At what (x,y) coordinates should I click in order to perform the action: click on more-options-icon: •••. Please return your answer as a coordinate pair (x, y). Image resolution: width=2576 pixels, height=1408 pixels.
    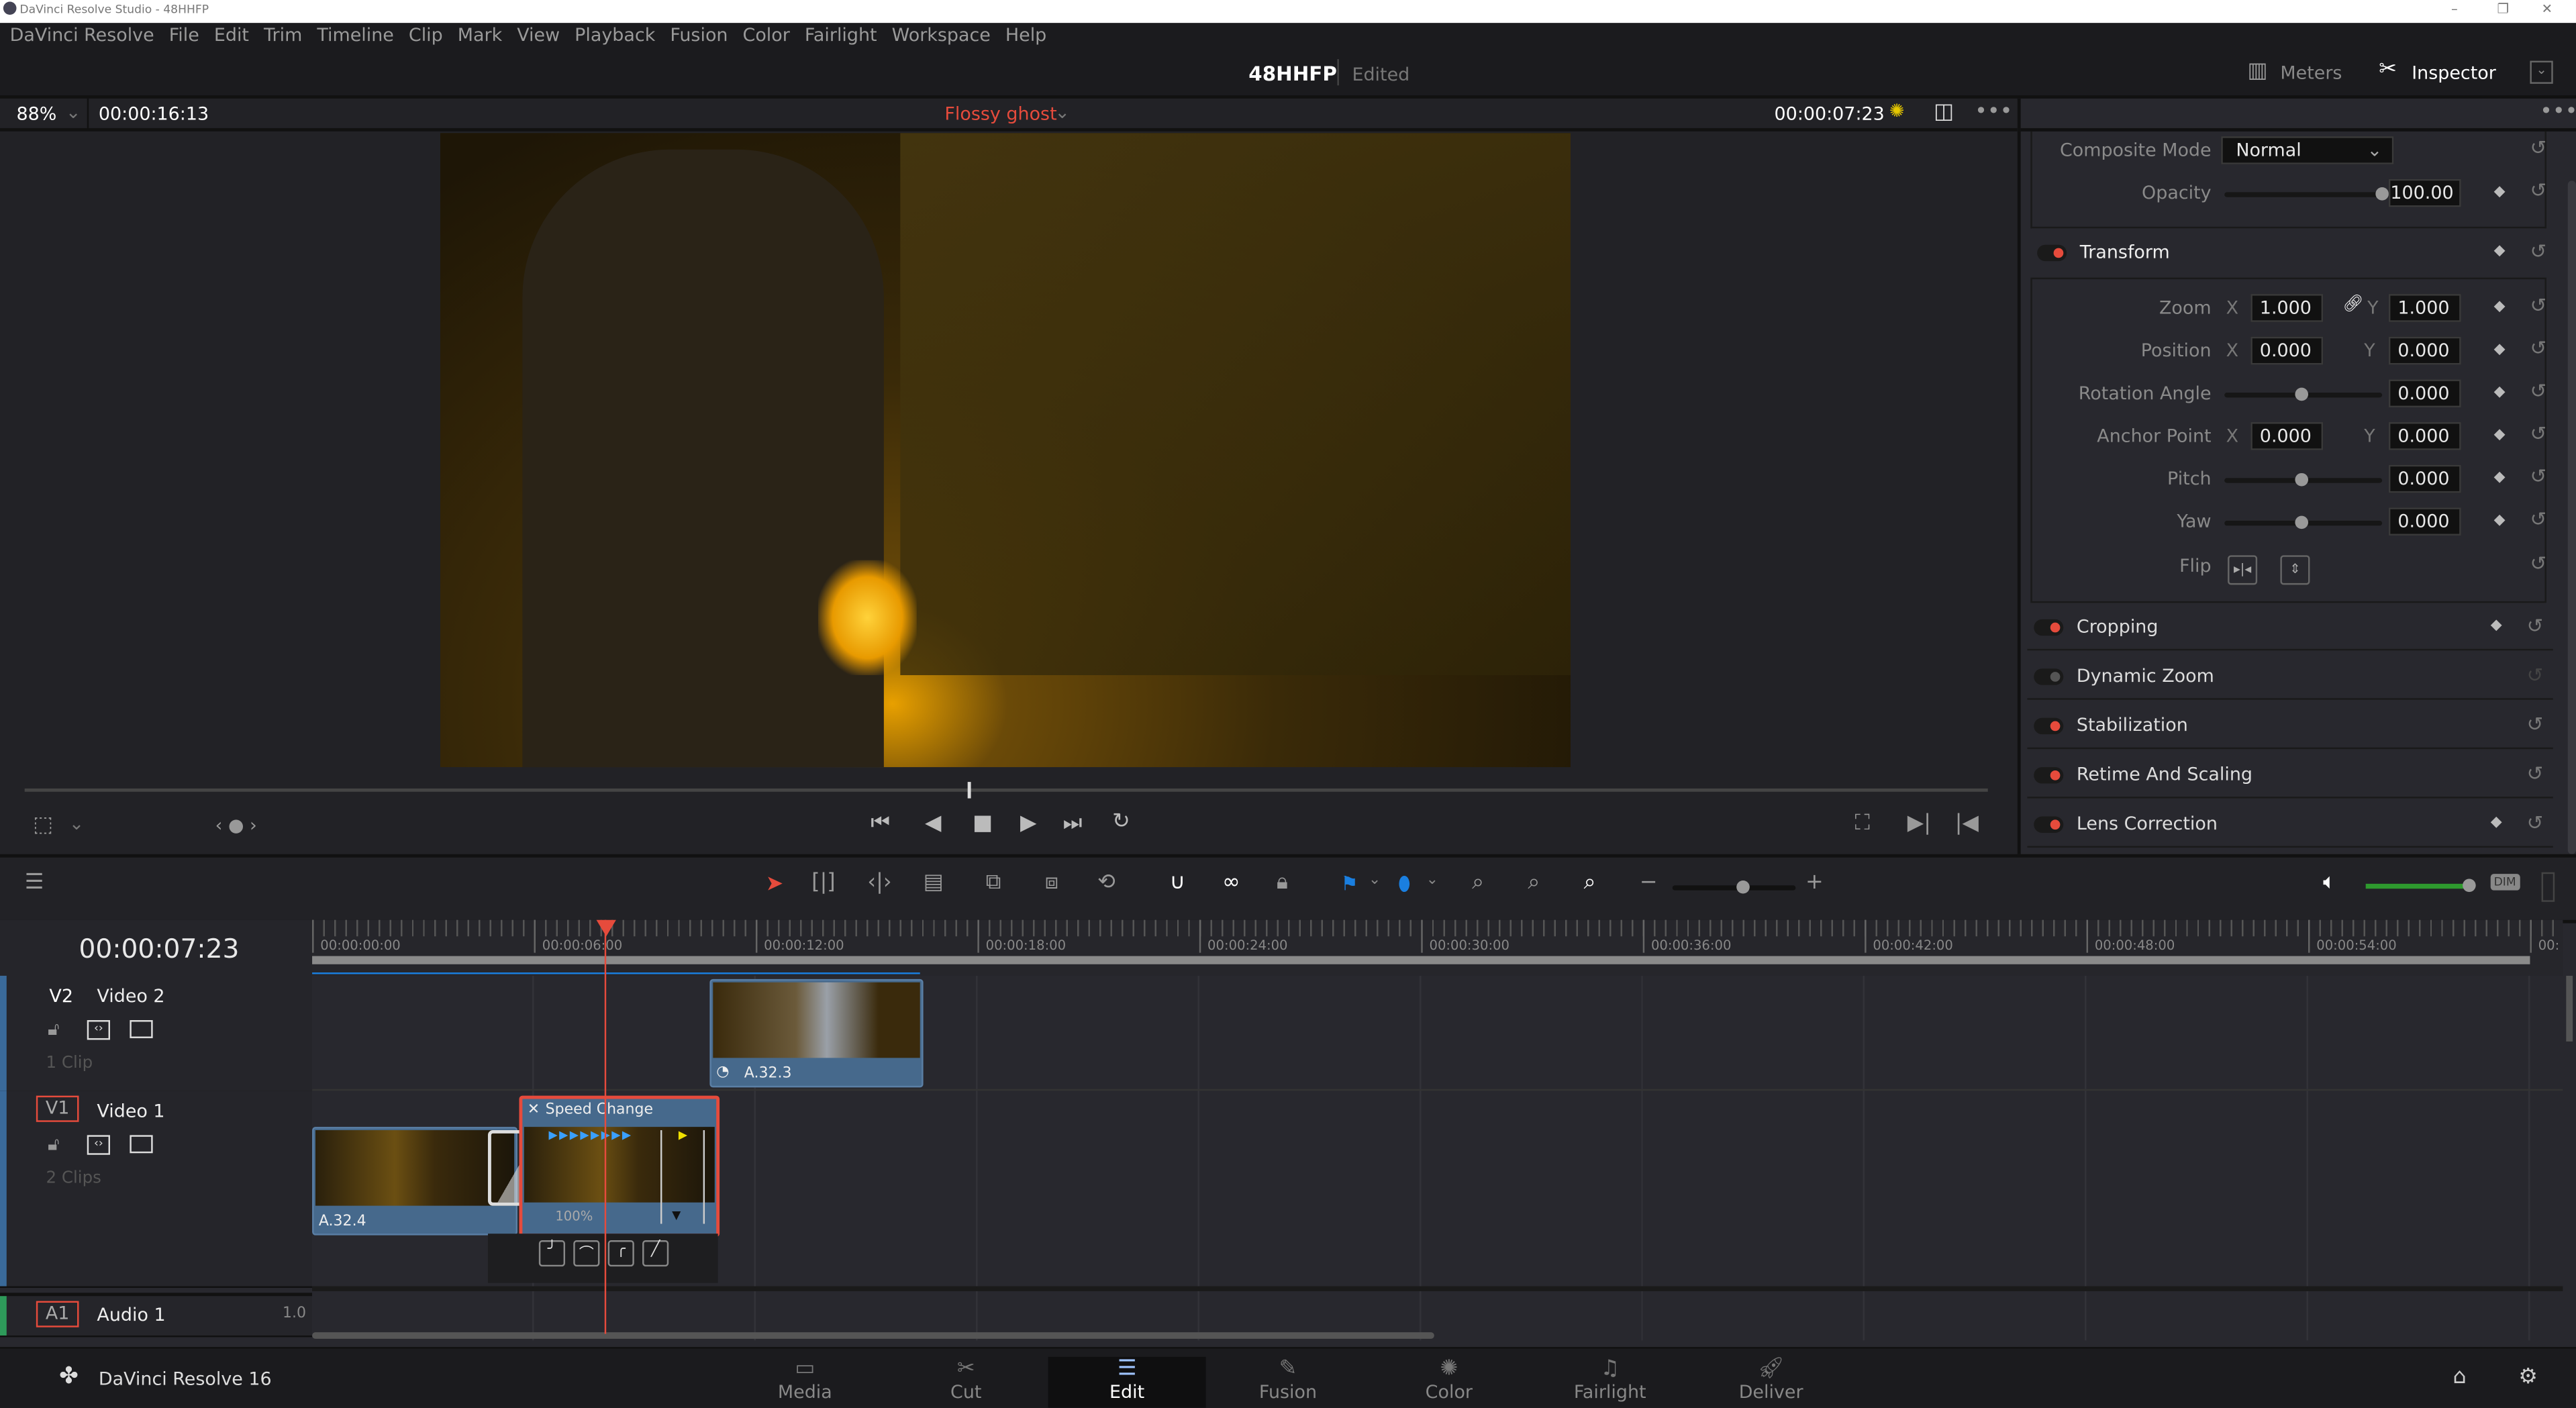
    Looking at the image, I should click on (1993, 112).